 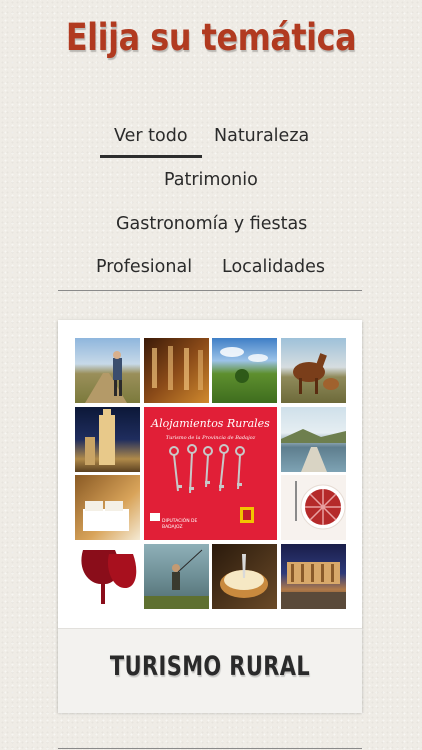 What do you see at coordinates (210, 666) in the screenshot?
I see `card-title: TURISMO RURAL` at bounding box center [210, 666].